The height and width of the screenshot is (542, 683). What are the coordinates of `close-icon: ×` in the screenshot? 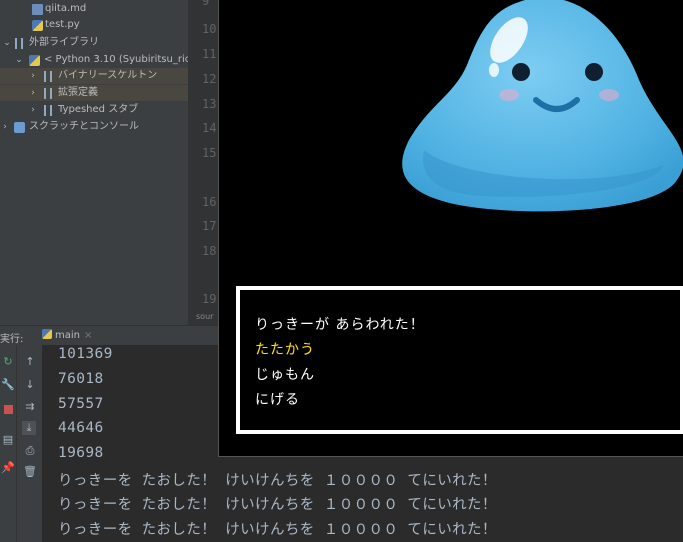 It's located at (88, 335).